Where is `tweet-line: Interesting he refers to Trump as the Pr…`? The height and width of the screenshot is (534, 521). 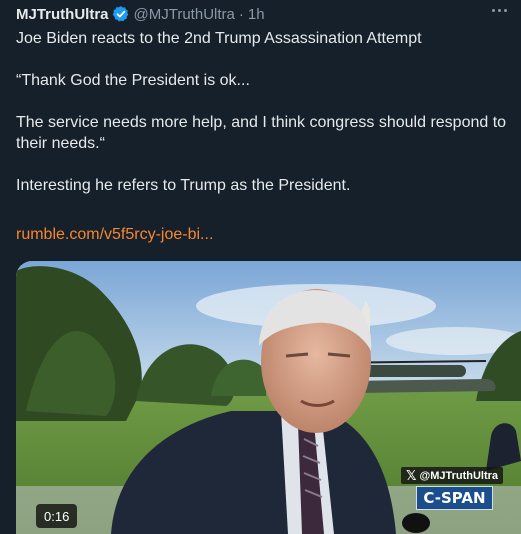 tweet-line: Interesting he refers to Trump as the Pr… is located at coordinates (183, 185).